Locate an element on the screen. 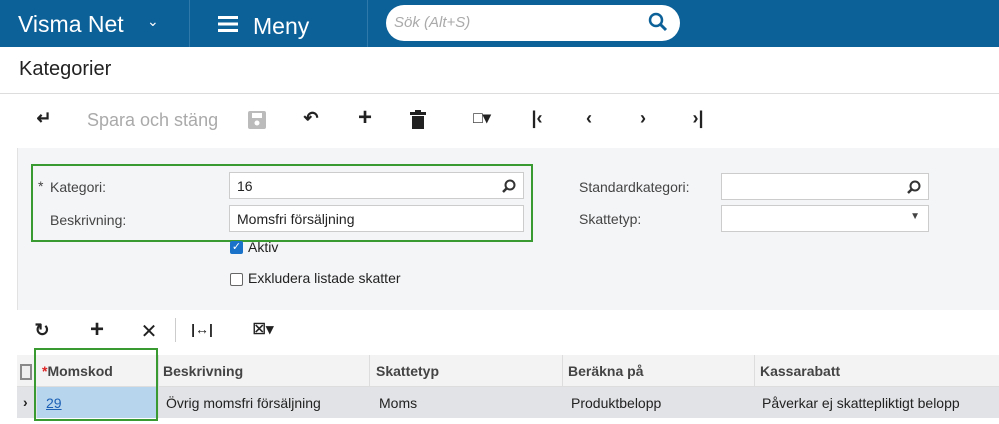 The image size is (999, 424). search-input: Sök (Alt+S) is located at coordinates (533, 23).